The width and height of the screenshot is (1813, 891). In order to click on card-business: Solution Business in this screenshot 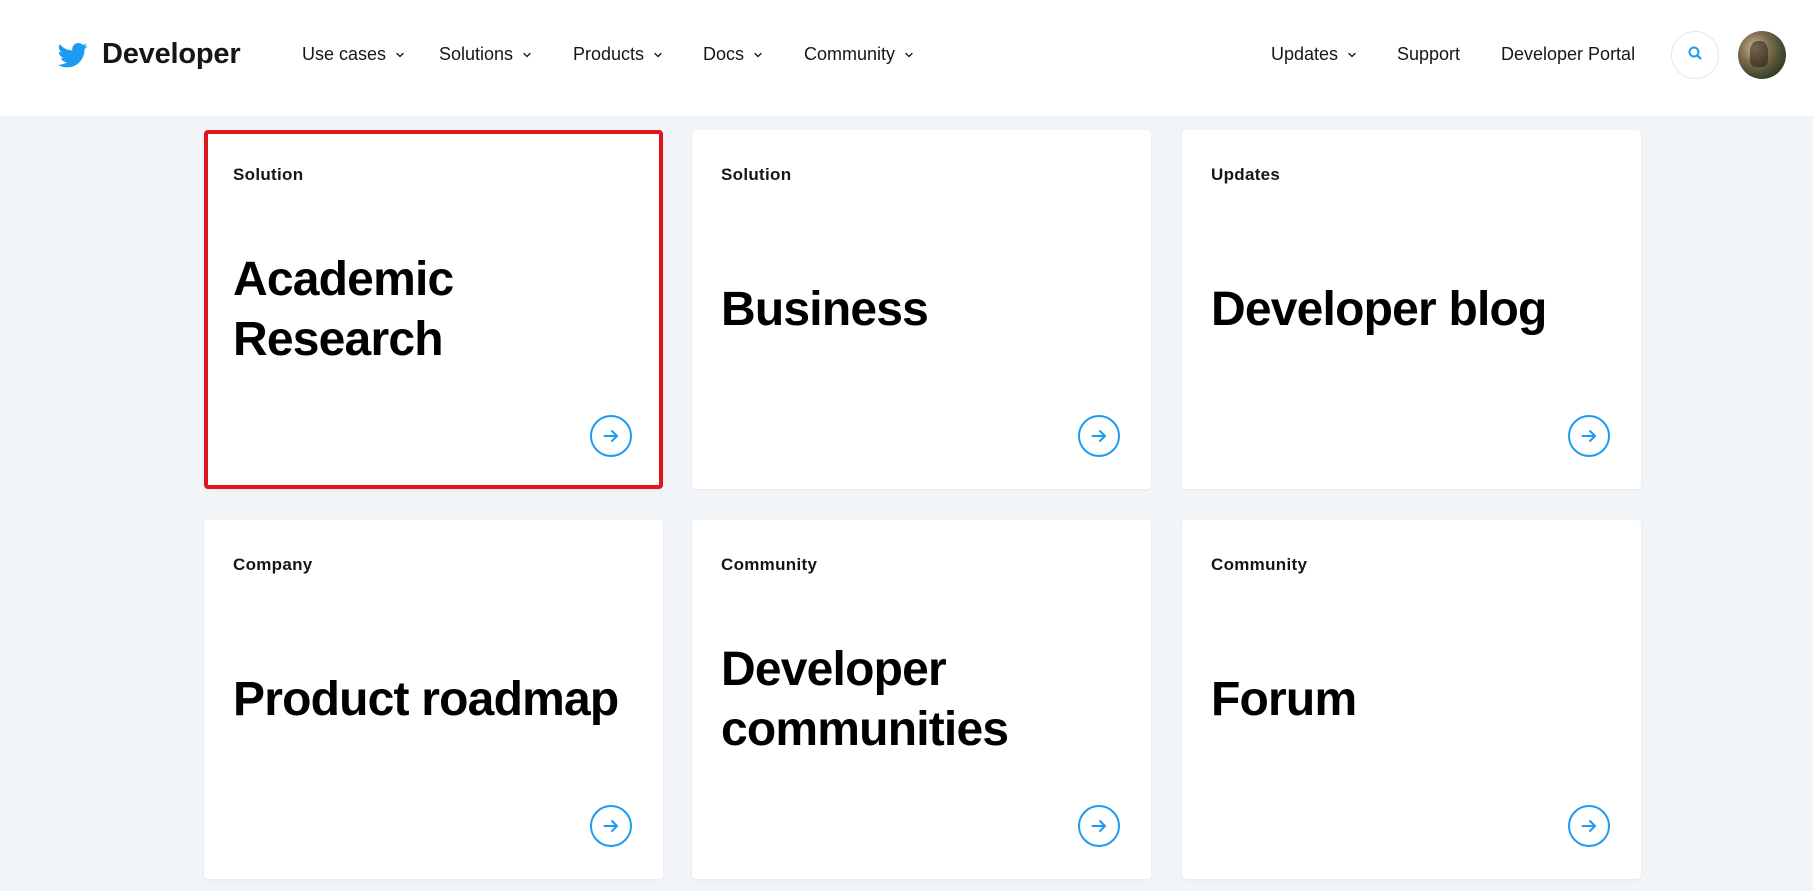, I will do `click(921, 309)`.